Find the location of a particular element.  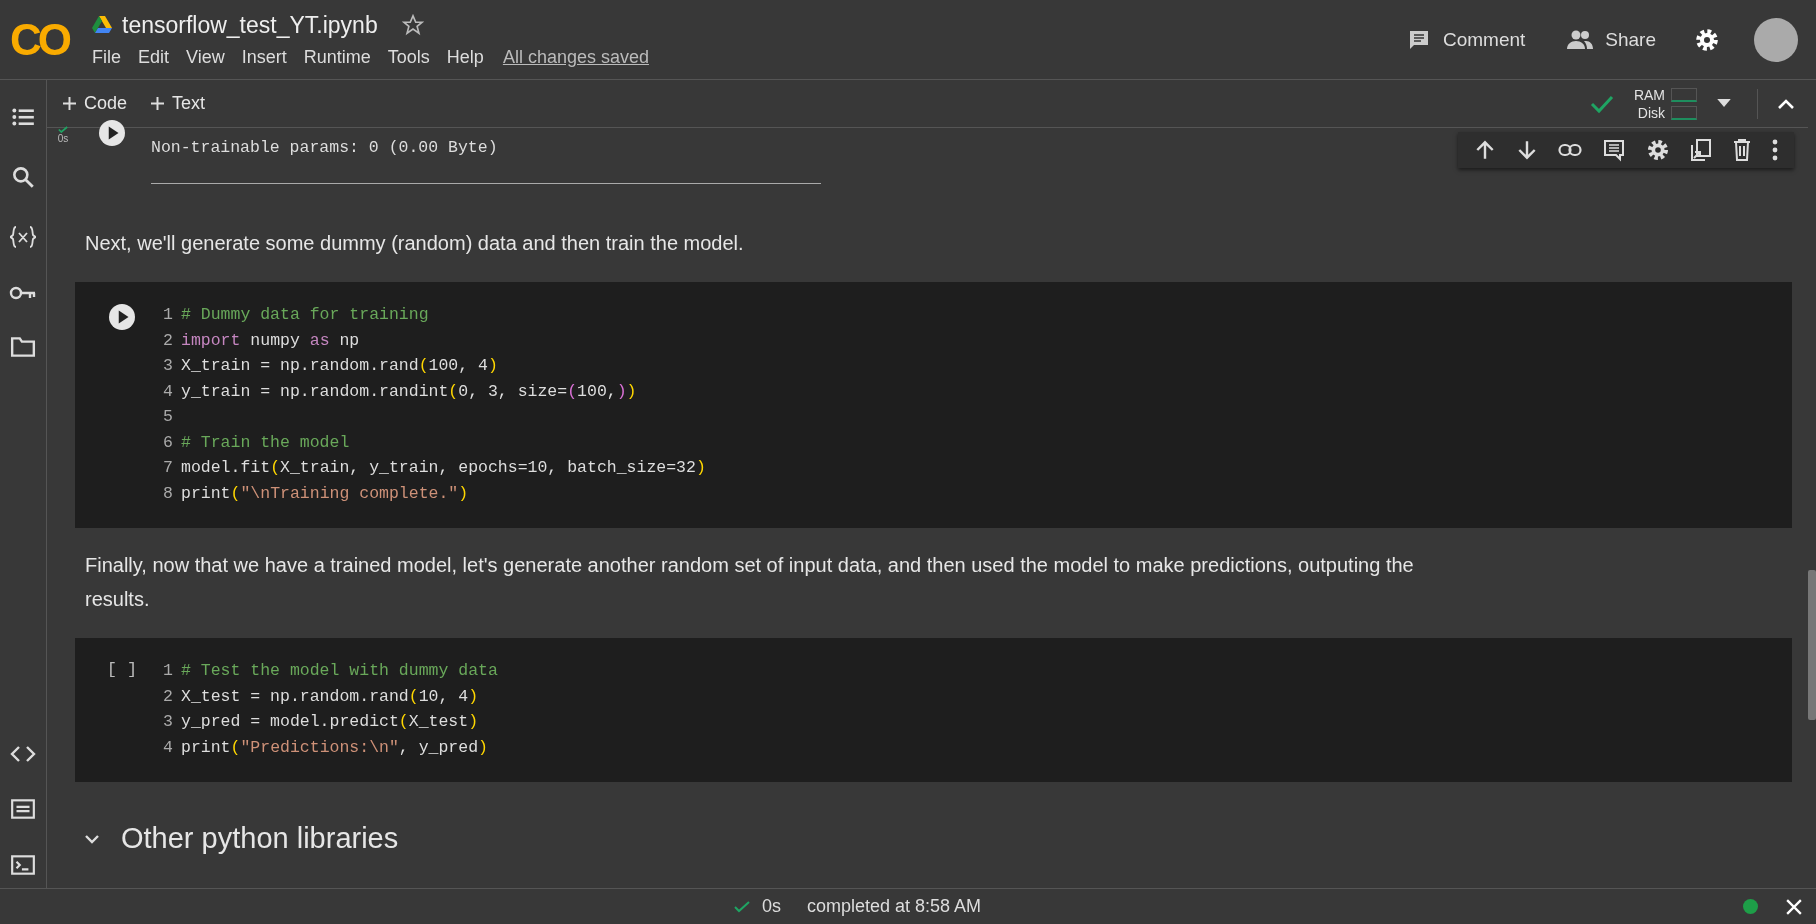

menu-item: Insert is located at coordinates (264, 57).